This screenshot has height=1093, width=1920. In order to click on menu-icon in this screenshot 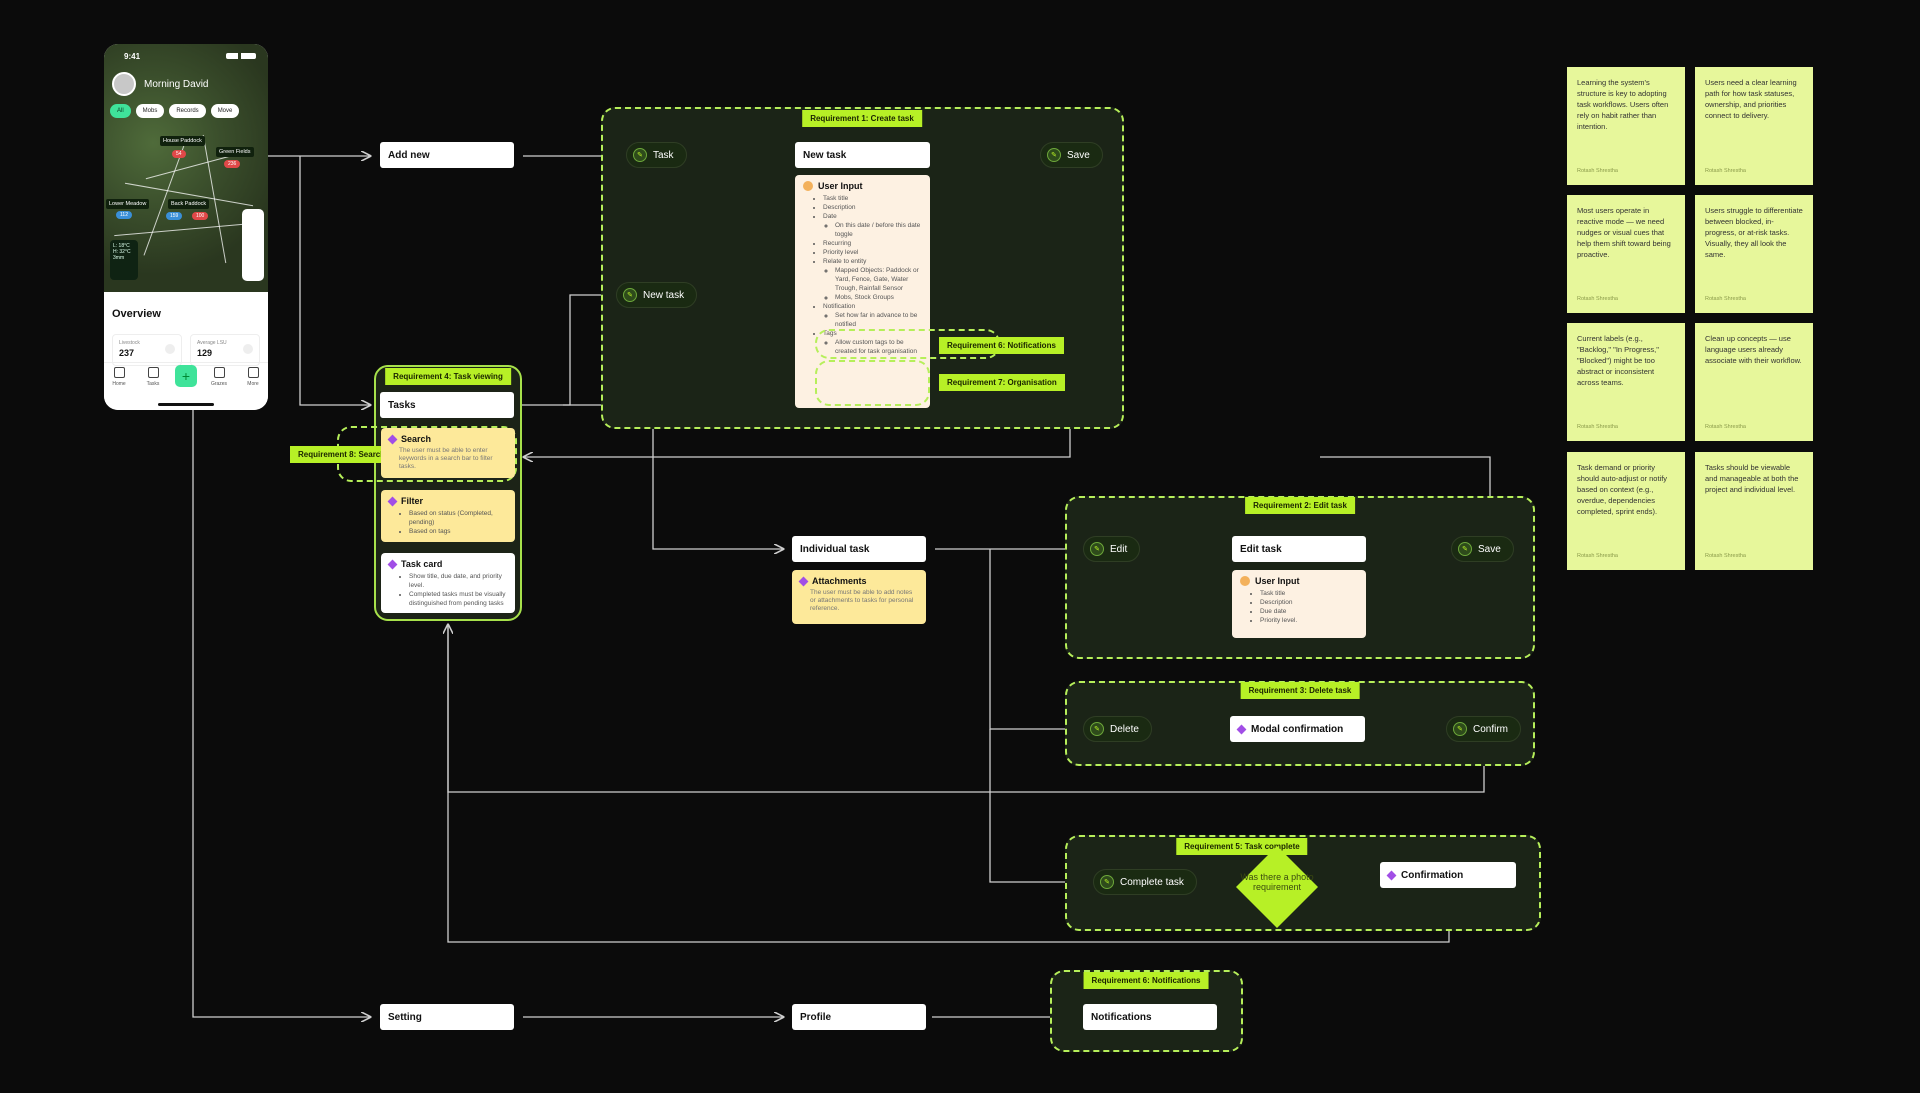, I will do `click(253, 372)`.